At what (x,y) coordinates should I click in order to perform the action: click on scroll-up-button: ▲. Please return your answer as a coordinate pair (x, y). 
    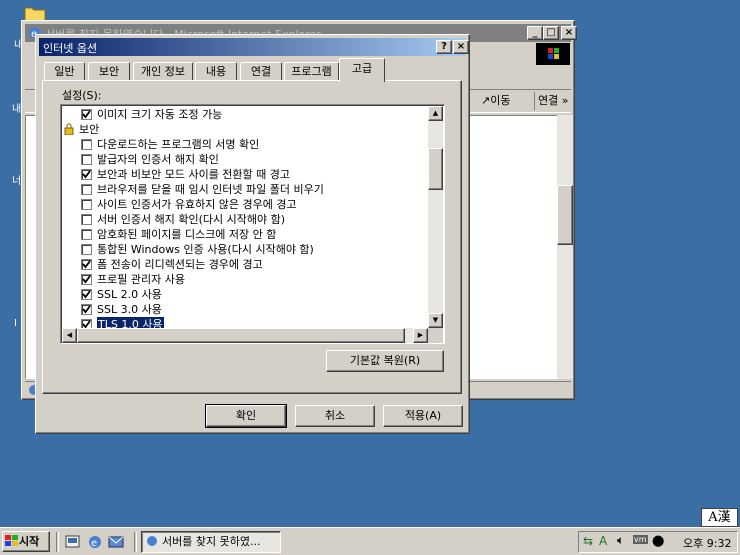
    Looking at the image, I should click on (435, 113).